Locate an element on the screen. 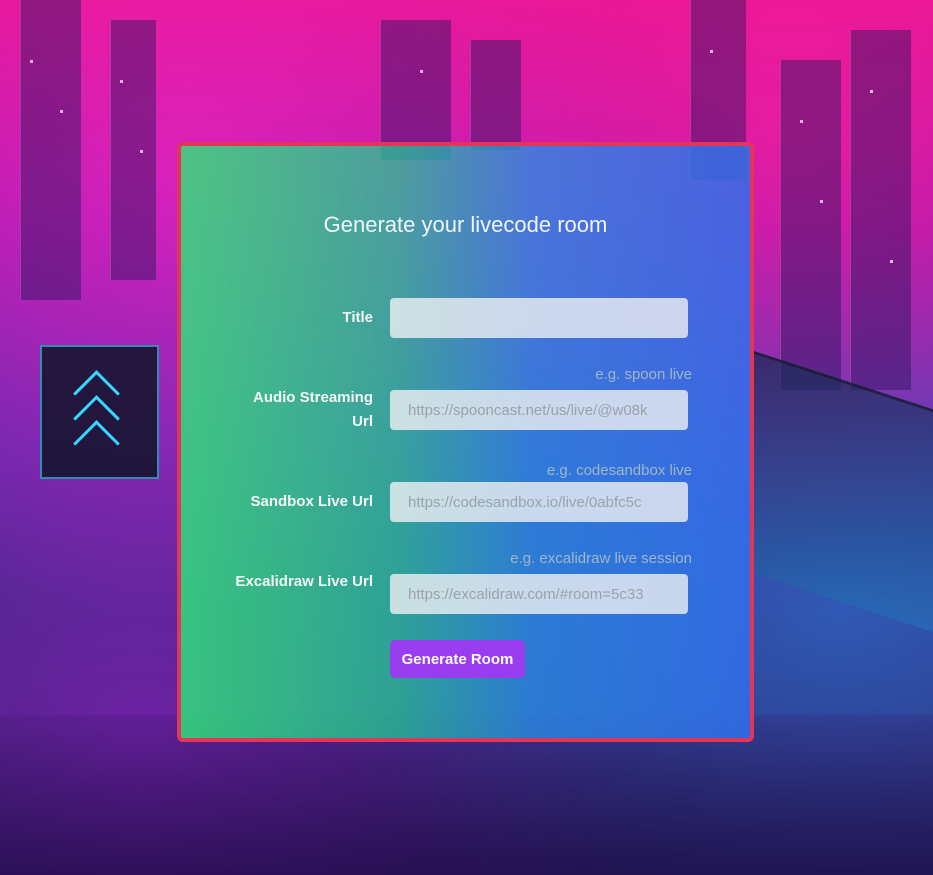 This screenshot has height=875, width=933. excalidraw-url-input is located at coordinates (539, 594).